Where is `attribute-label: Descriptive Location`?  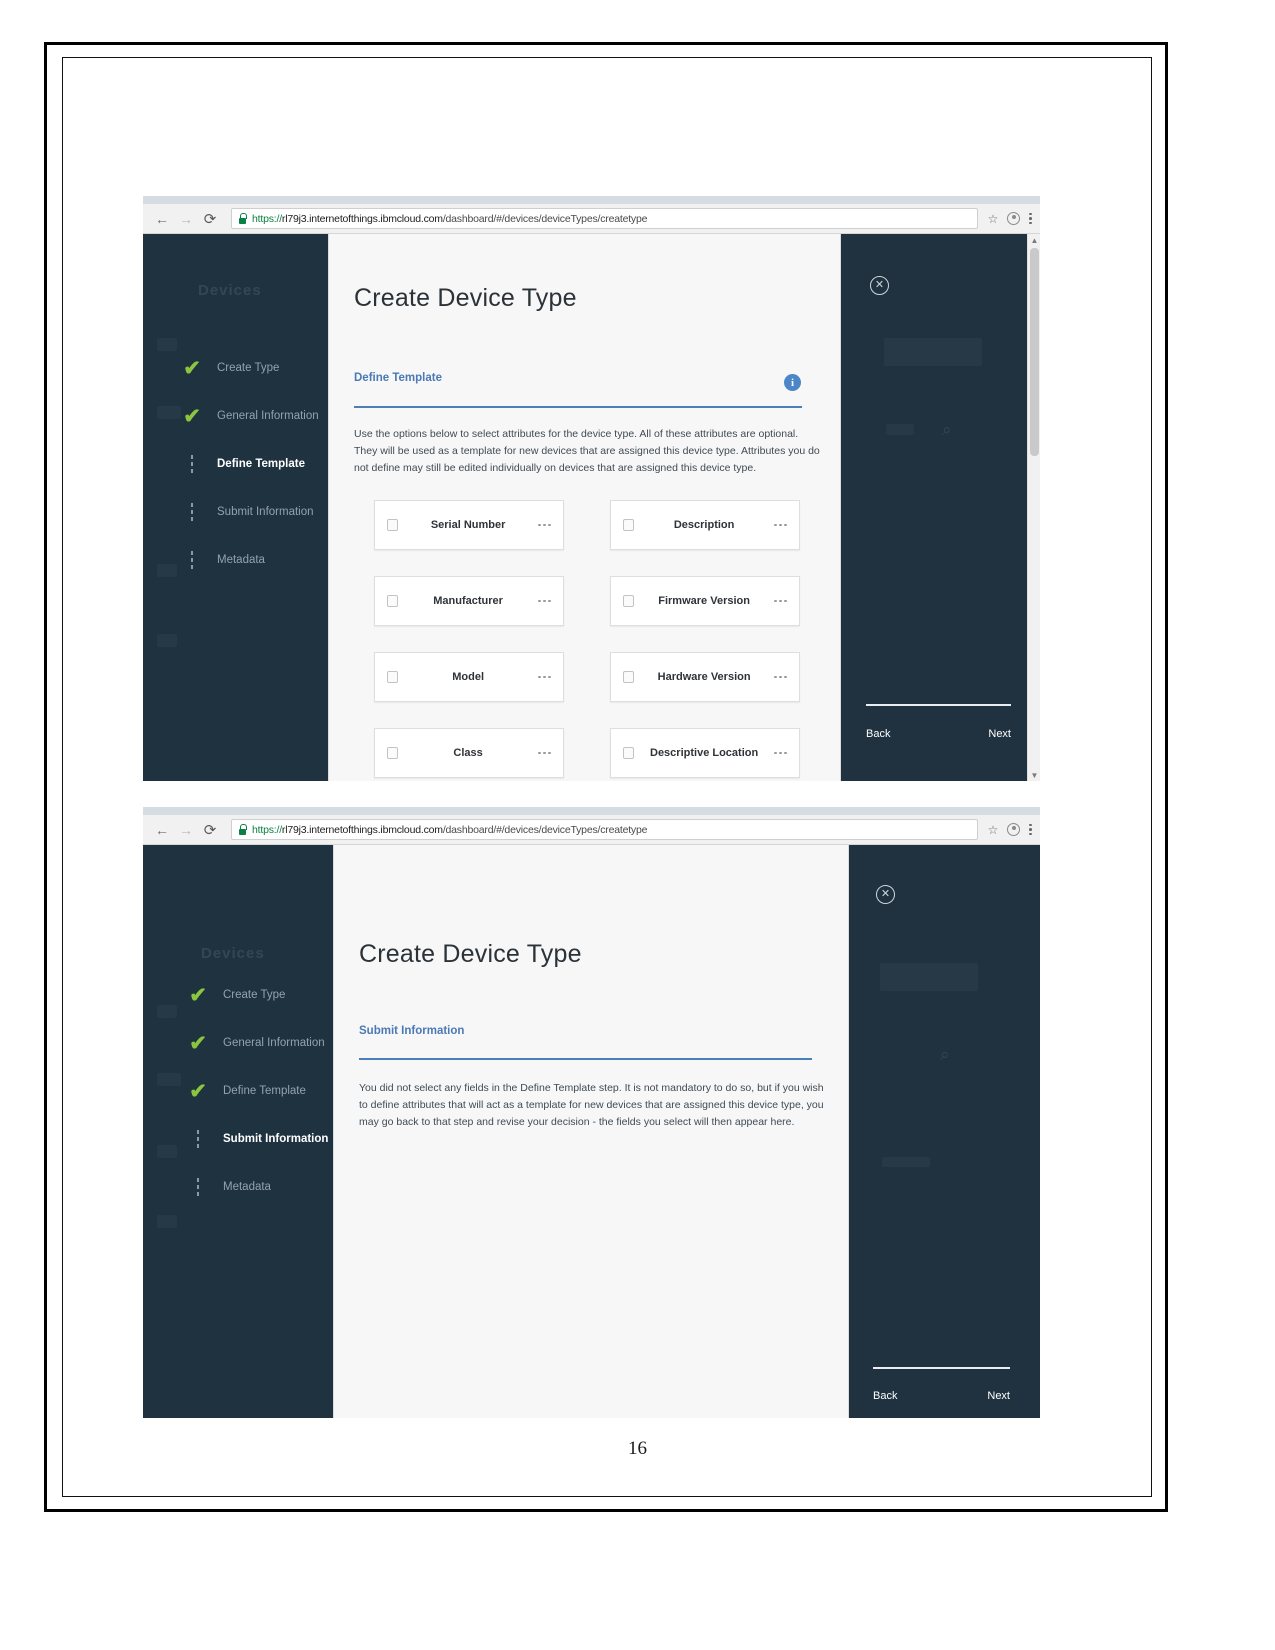
attribute-label: Descriptive Location is located at coordinates (704, 753).